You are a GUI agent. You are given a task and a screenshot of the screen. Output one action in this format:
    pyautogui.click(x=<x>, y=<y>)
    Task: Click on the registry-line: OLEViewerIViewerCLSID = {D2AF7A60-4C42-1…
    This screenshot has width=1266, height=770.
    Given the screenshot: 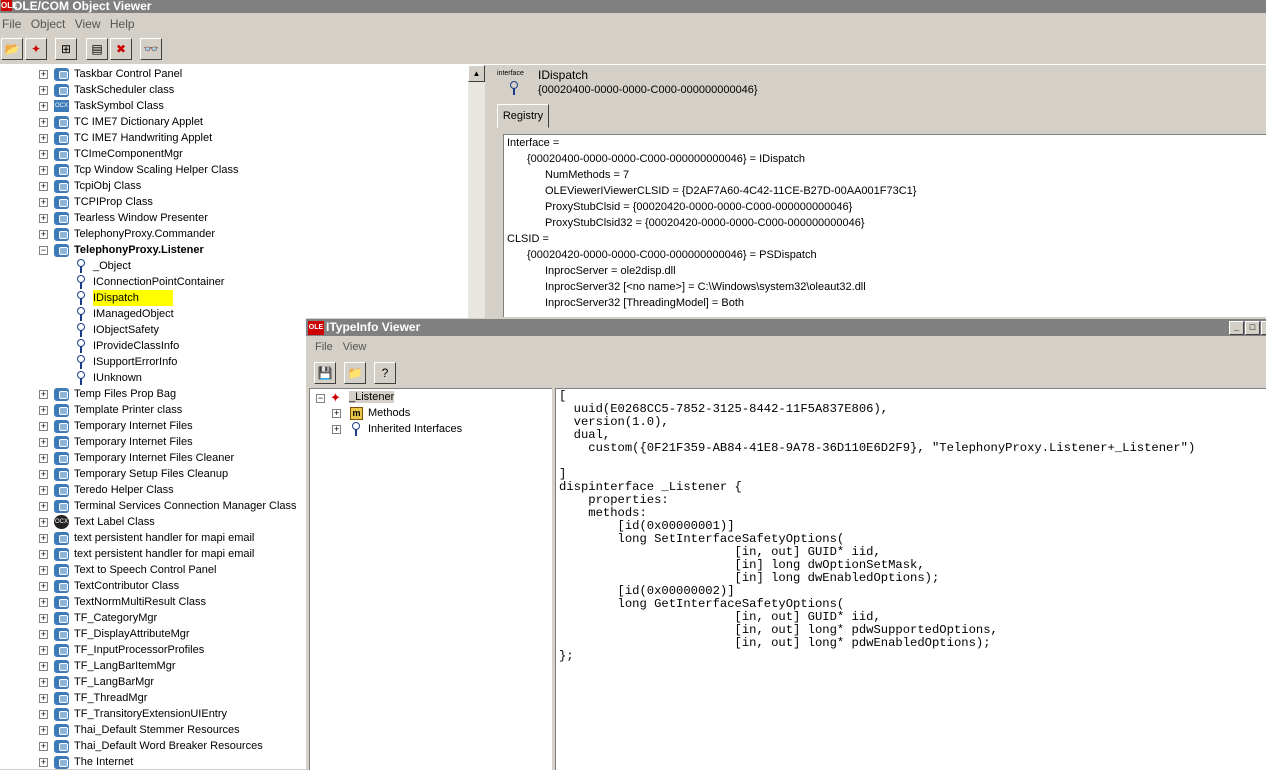 What is the action you would take?
    pyautogui.click(x=731, y=191)
    